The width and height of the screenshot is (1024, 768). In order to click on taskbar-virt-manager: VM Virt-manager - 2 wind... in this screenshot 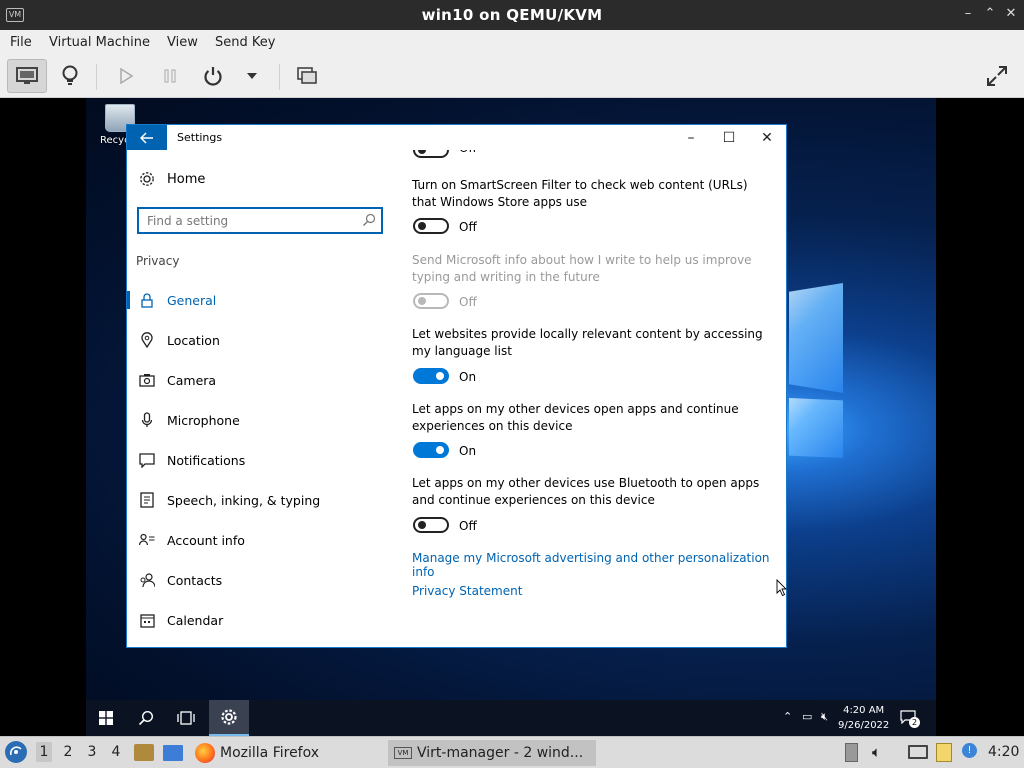, I will do `click(492, 753)`.